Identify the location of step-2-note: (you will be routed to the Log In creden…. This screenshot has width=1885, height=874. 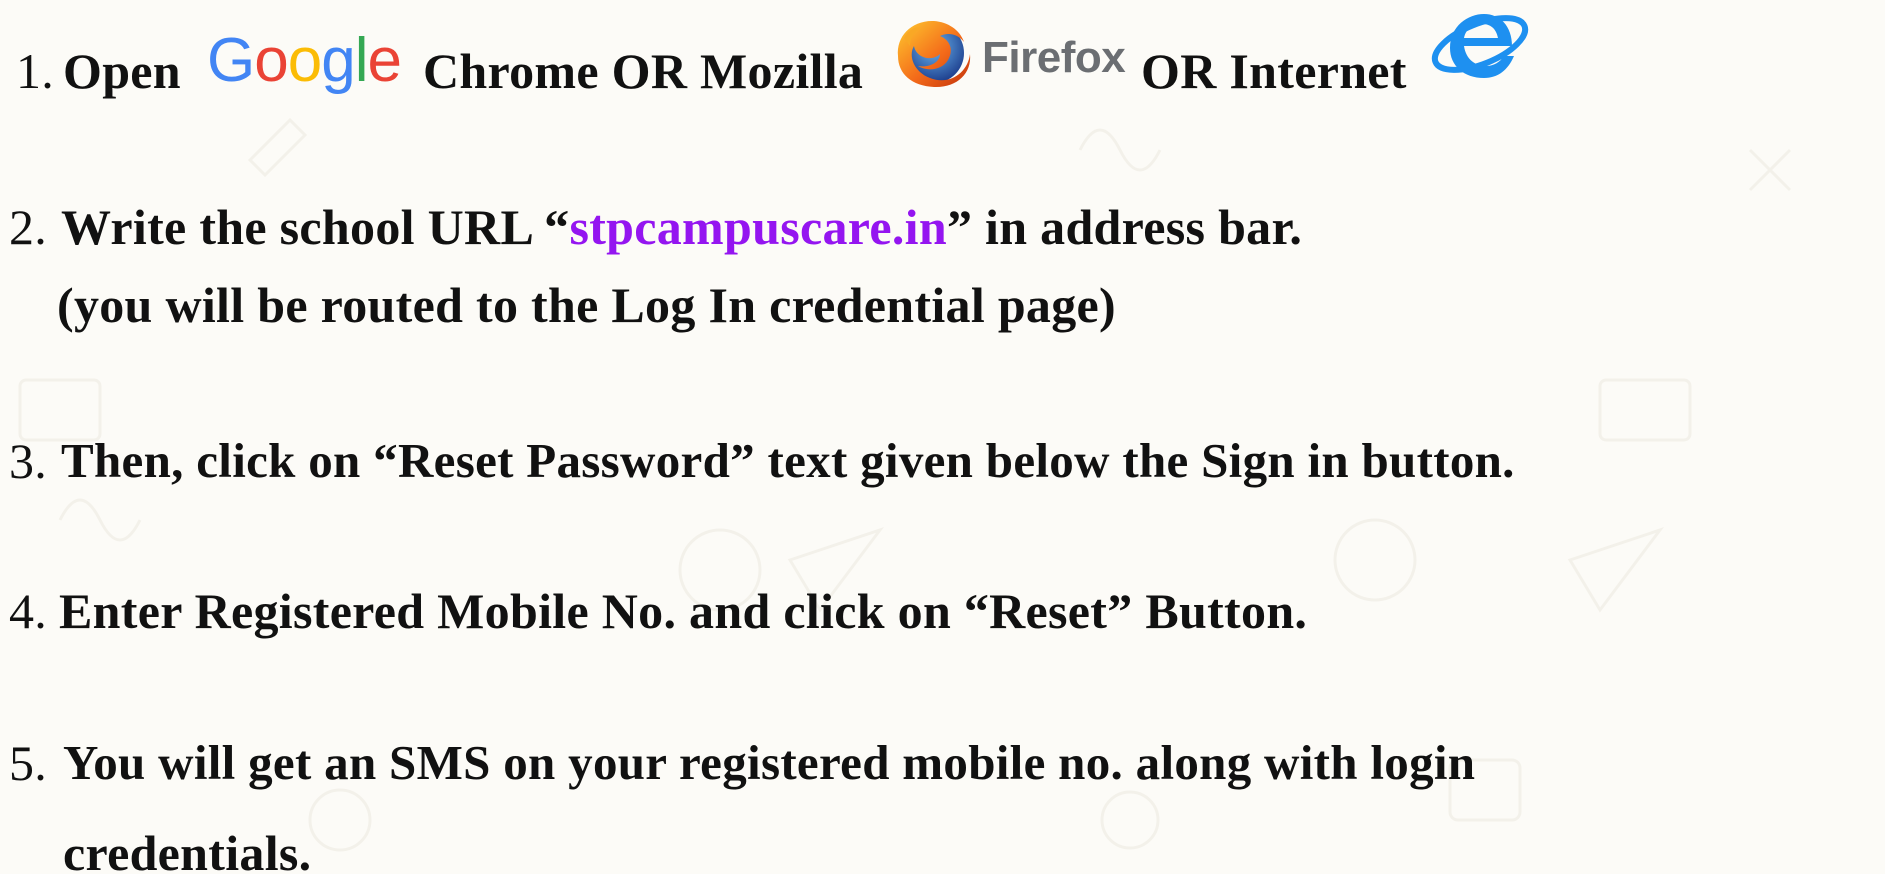
(586, 305).